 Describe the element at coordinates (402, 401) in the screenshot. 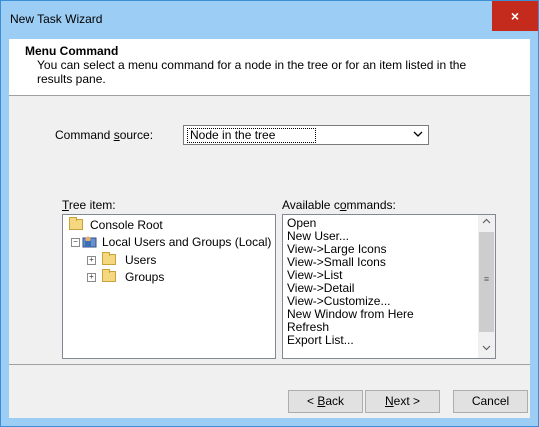

I see `next-button: Next >` at that location.